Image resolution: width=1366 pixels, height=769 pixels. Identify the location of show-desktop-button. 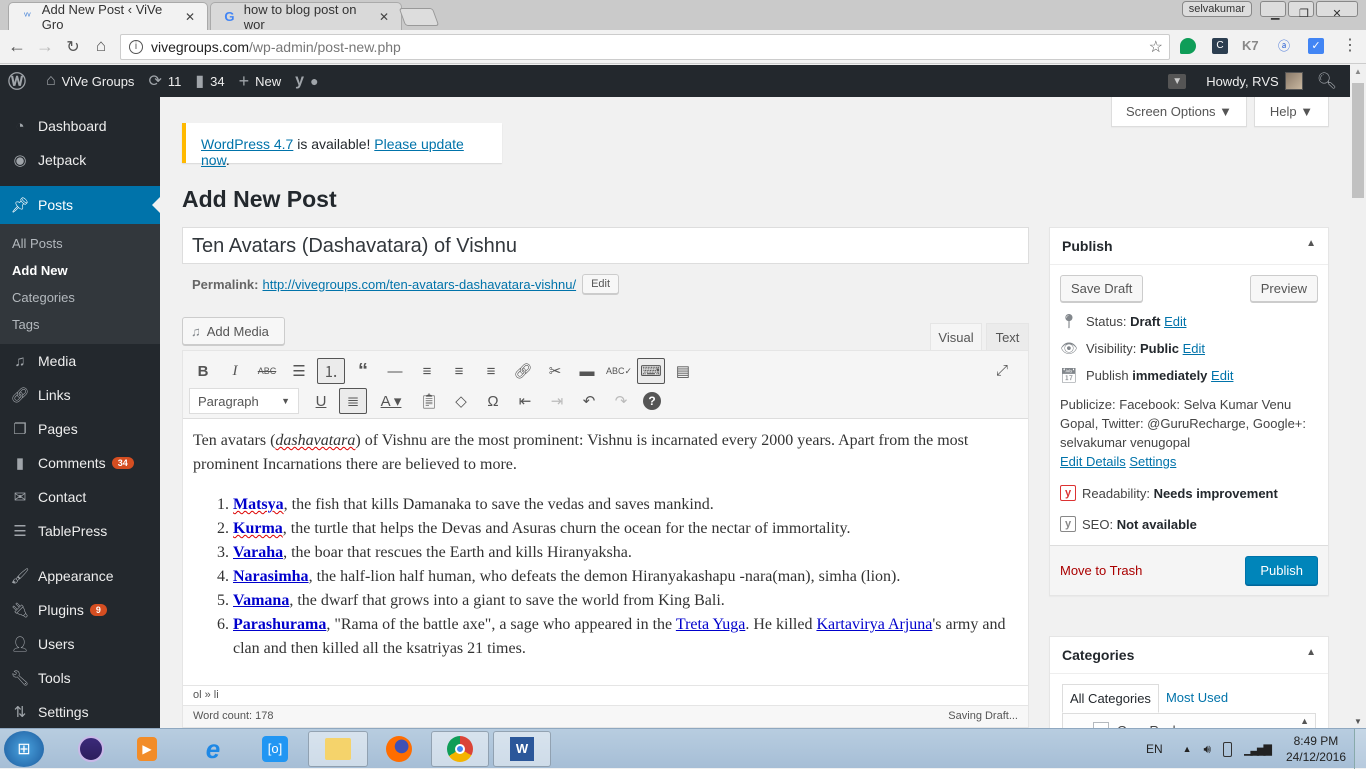
(1360, 749).